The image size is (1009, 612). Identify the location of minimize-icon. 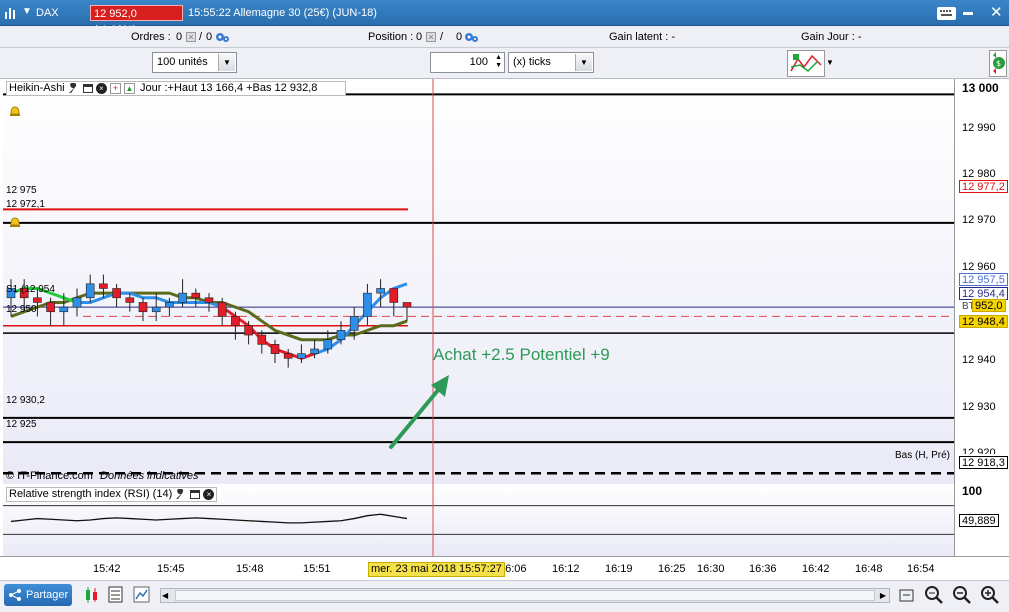
(968, 13).